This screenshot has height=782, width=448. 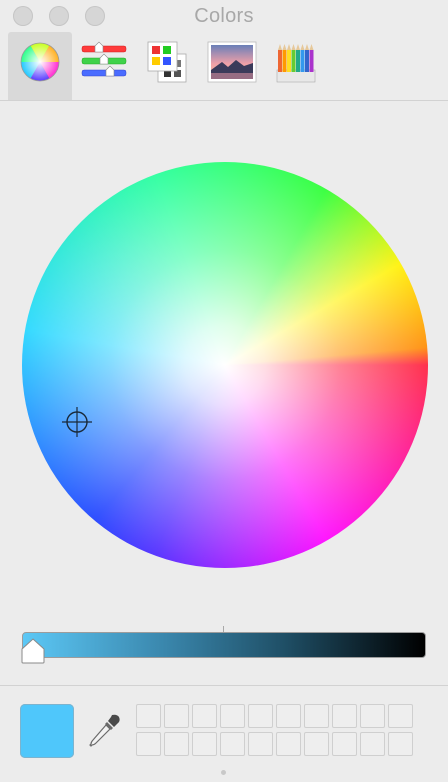 I want to click on tab-image-palettes, so click(x=232, y=66).